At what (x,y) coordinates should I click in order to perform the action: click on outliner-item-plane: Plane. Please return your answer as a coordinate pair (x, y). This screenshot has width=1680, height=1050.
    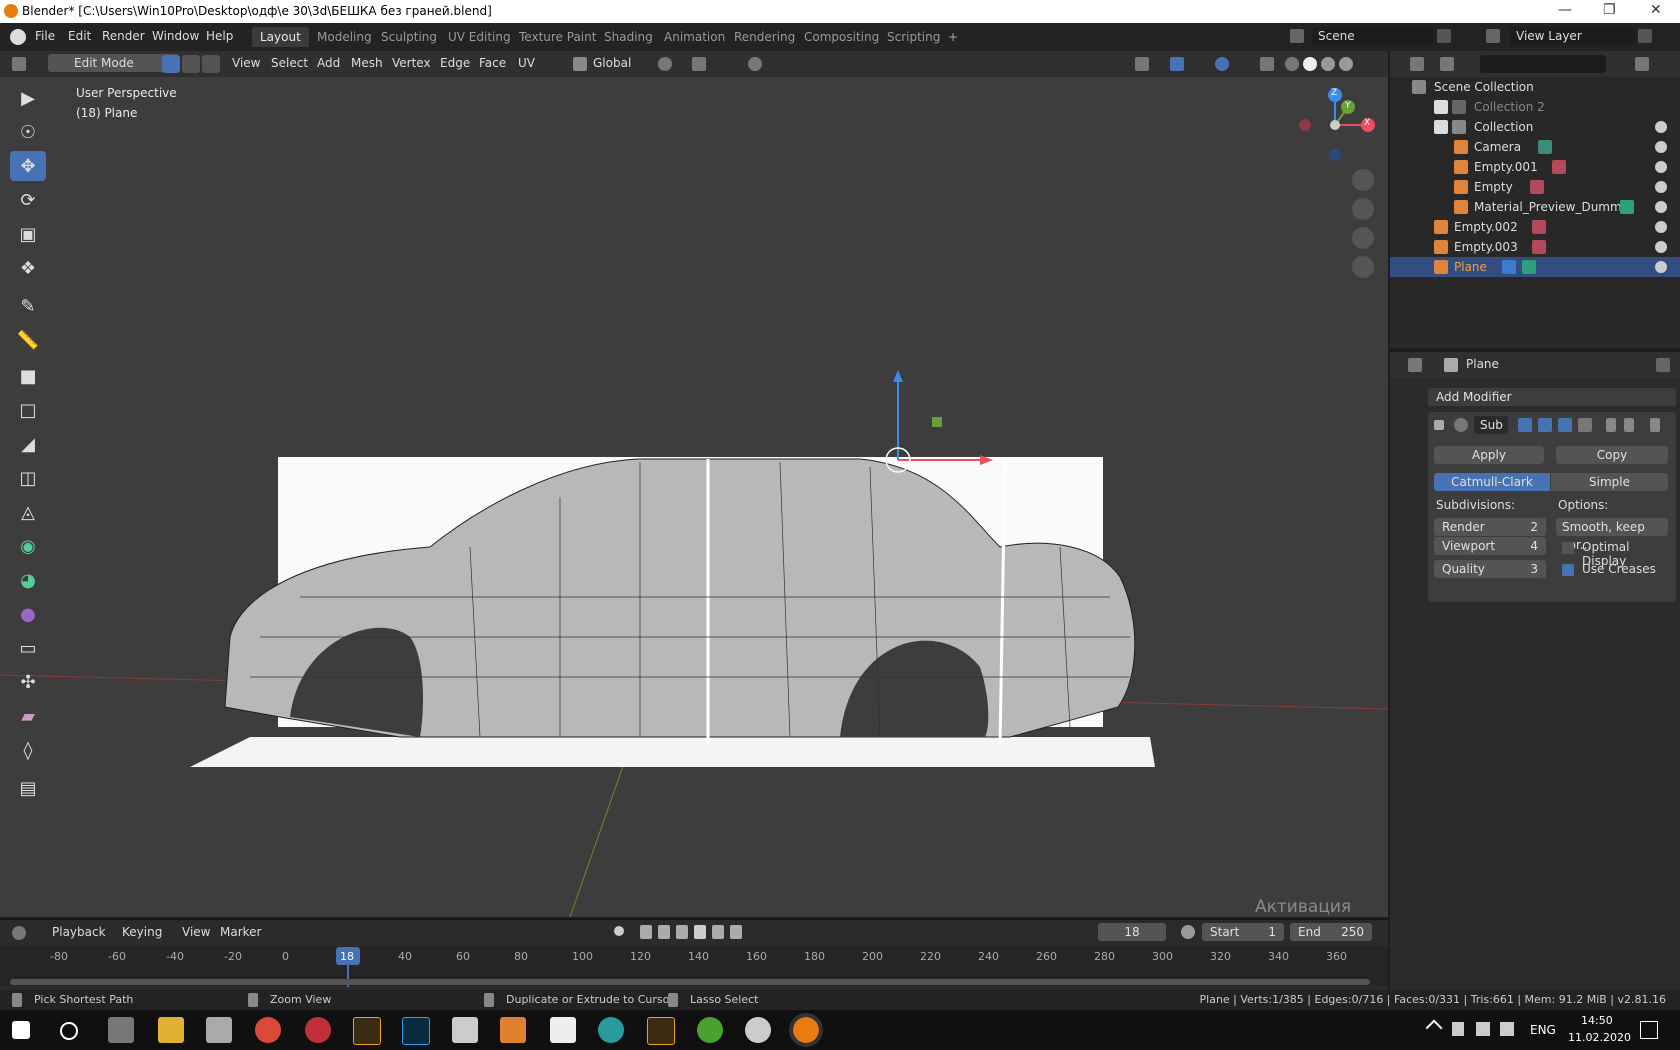
    Looking at the image, I should click on (1535, 267).